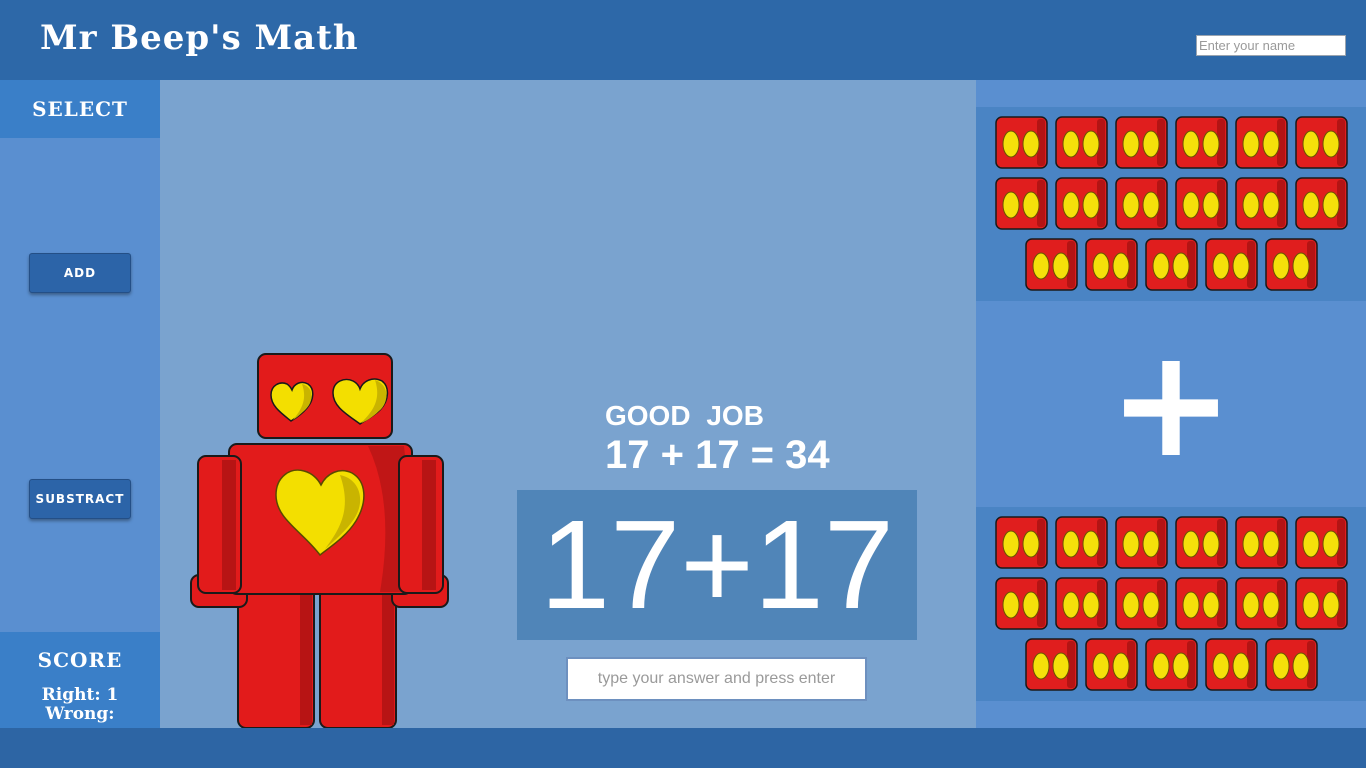 The image size is (1366, 768). What do you see at coordinates (1171, 204) in the screenshot?
I see `top-blocks-panel` at bounding box center [1171, 204].